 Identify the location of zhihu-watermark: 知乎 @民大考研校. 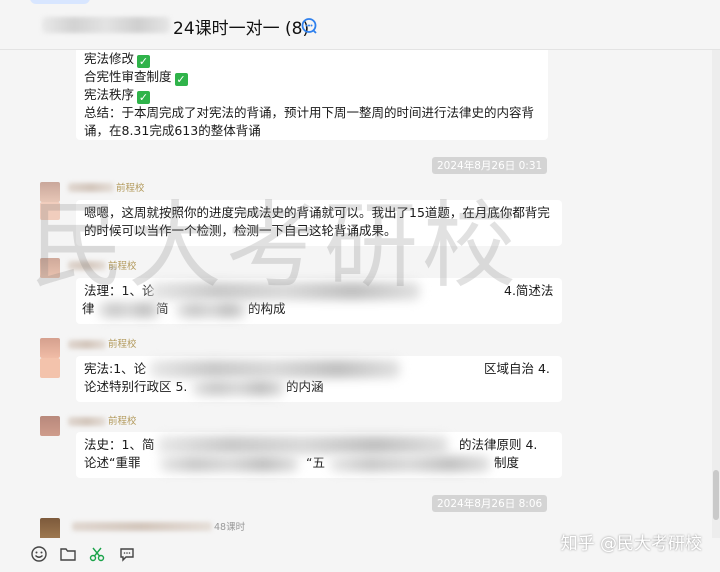
(631, 544).